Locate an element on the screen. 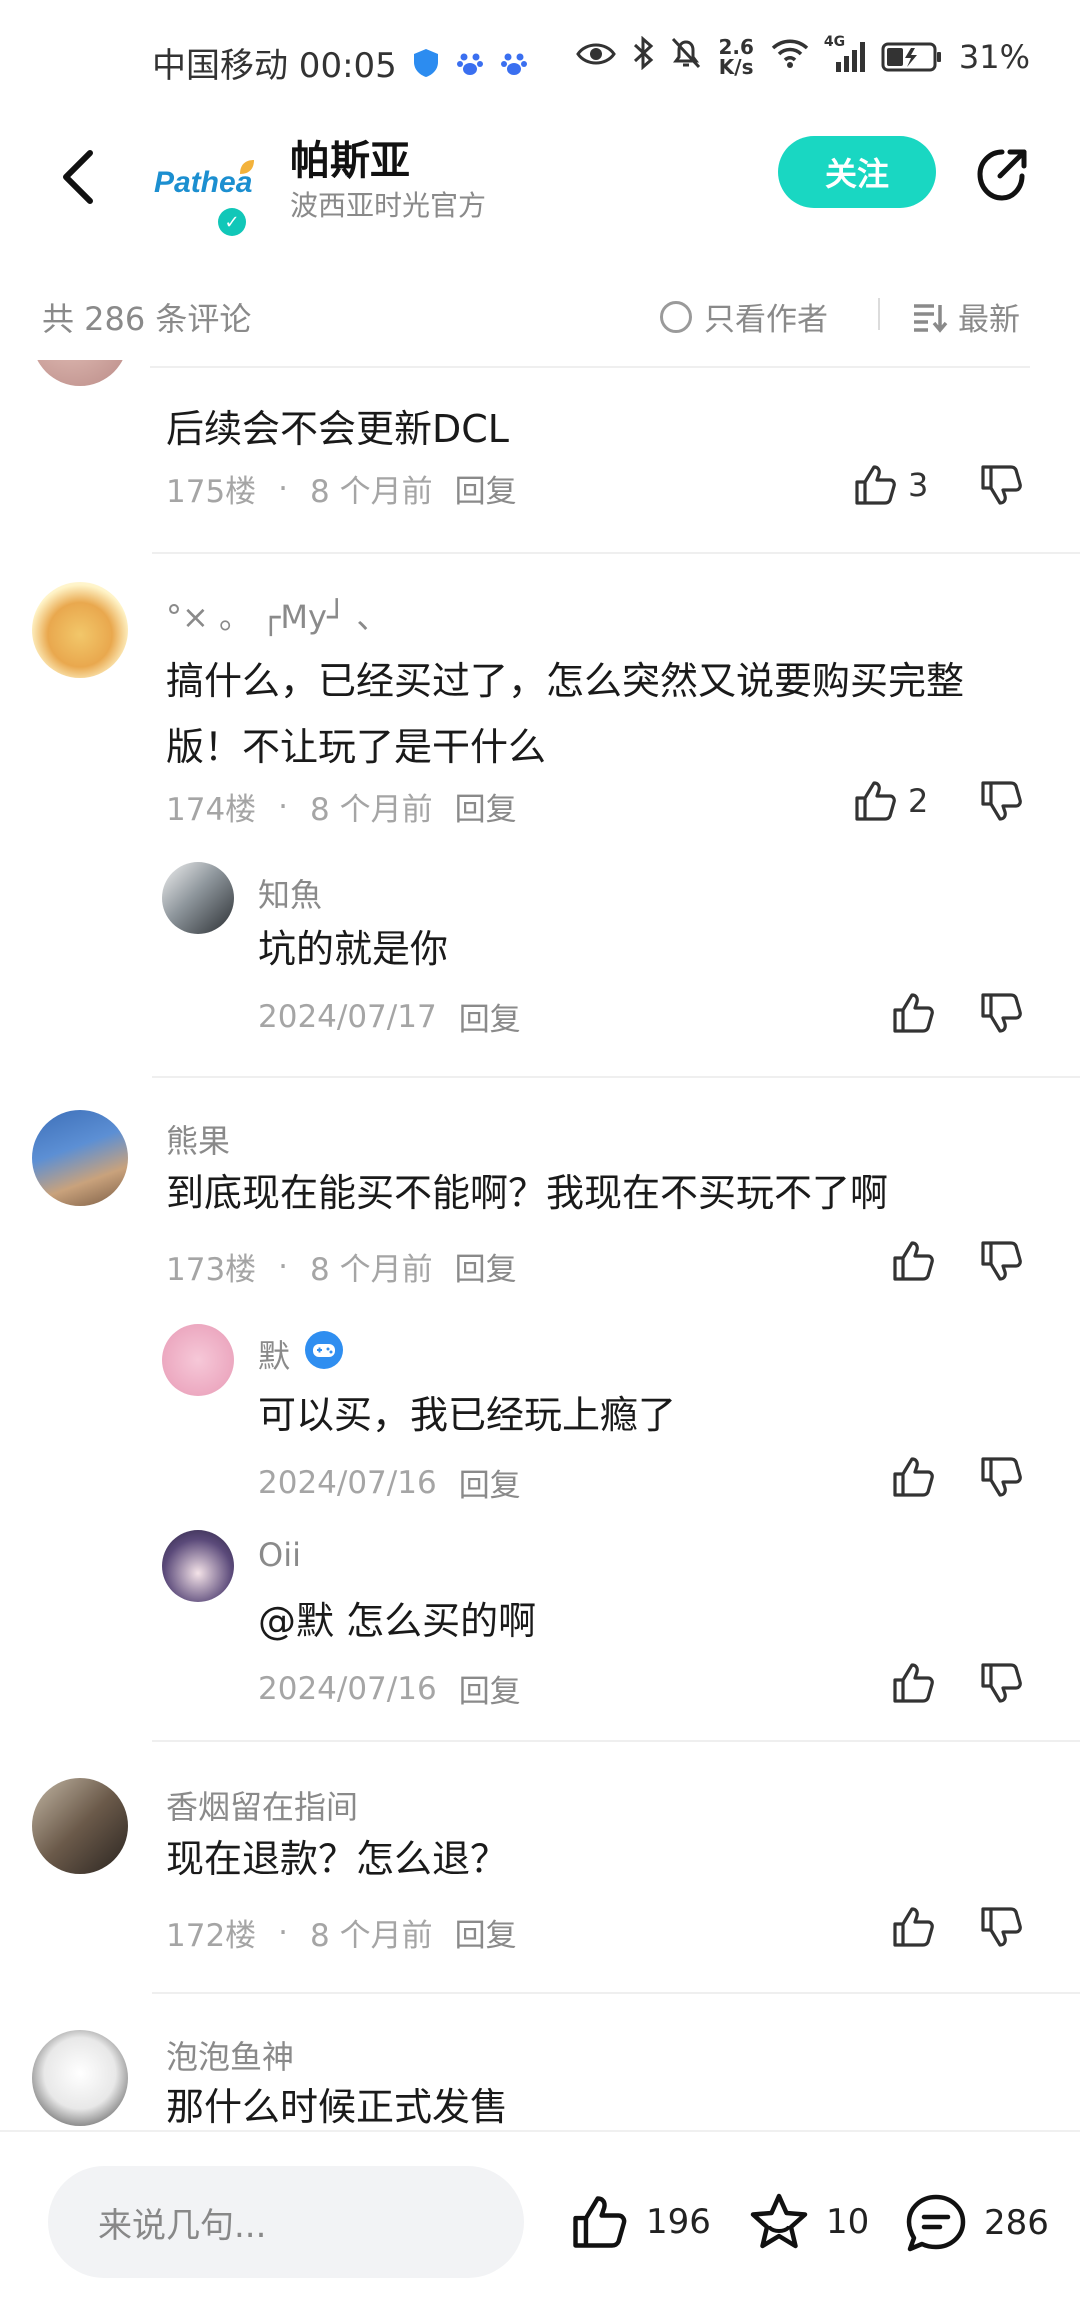  network-type: 4G is located at coordinates (834, 42).